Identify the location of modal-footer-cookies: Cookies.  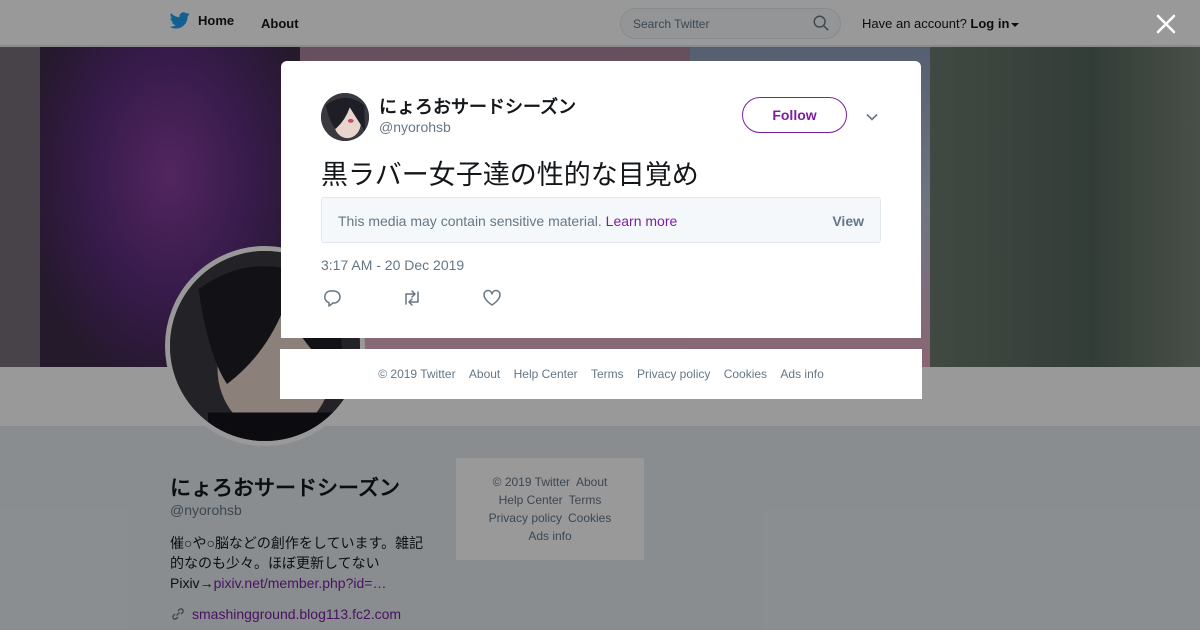
(745, 374).